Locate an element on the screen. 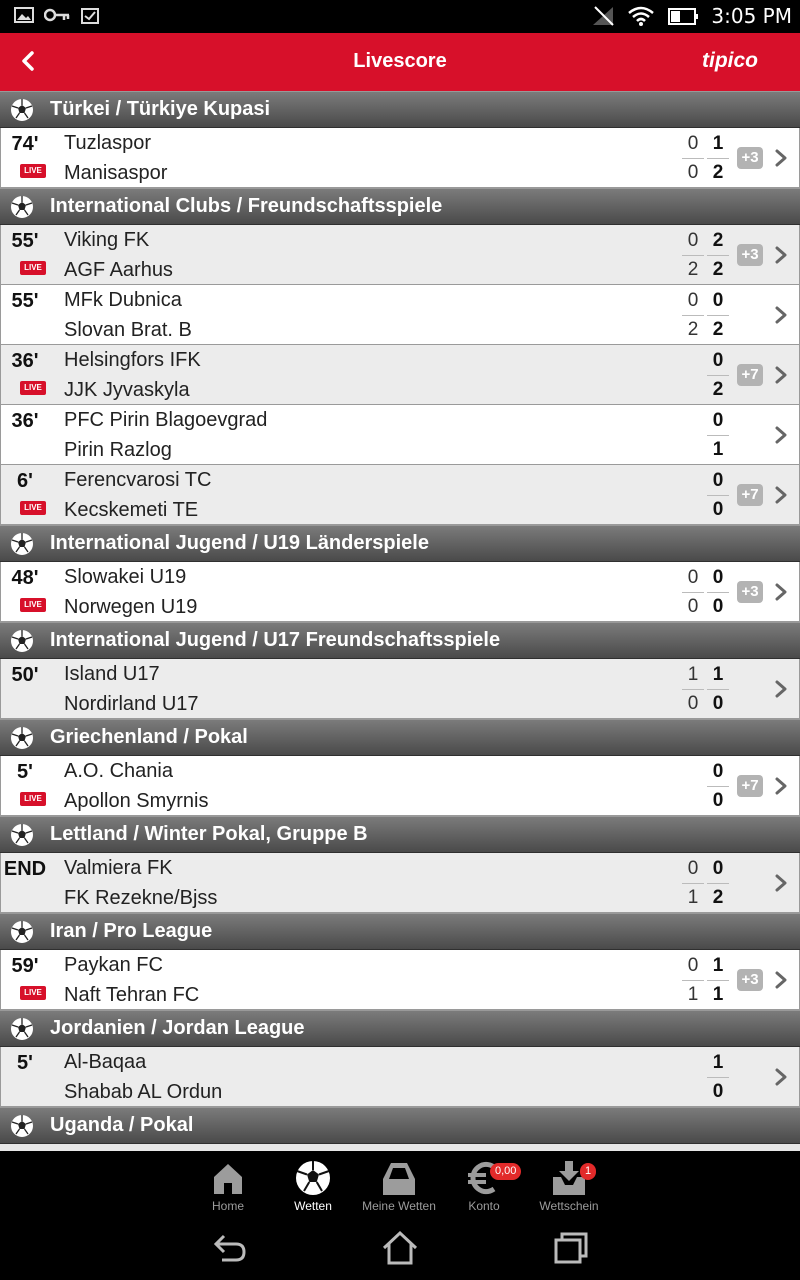 The width and height of the screenshot is (800, 1280). nav-label: Wettschein is located at coordinates (569, 1206).